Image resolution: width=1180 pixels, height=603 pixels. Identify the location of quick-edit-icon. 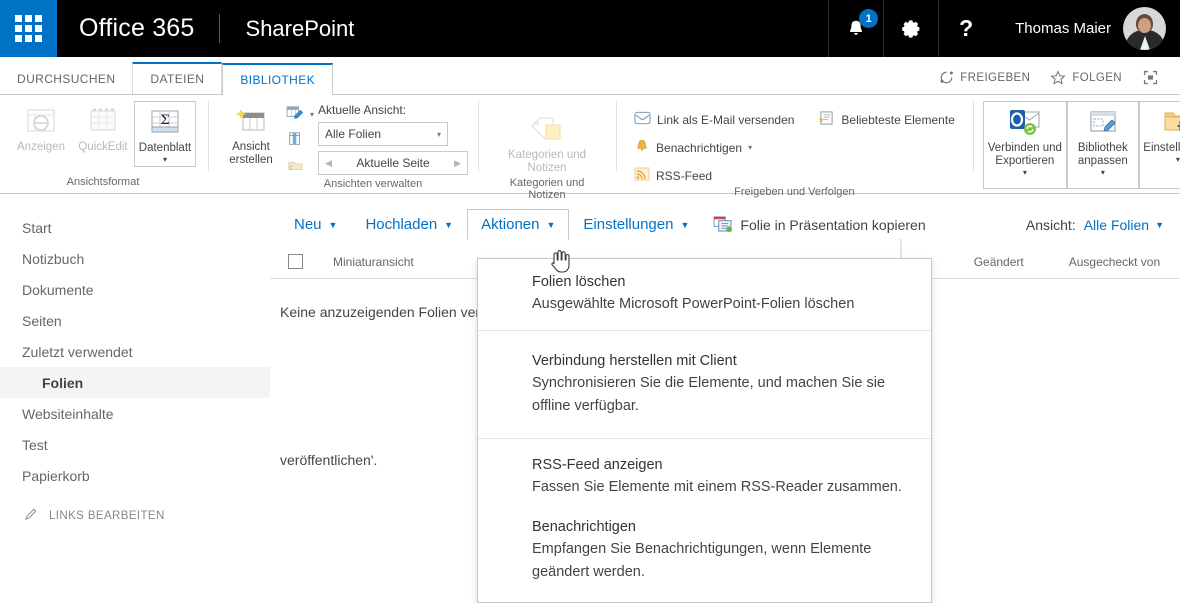
(103, 121).